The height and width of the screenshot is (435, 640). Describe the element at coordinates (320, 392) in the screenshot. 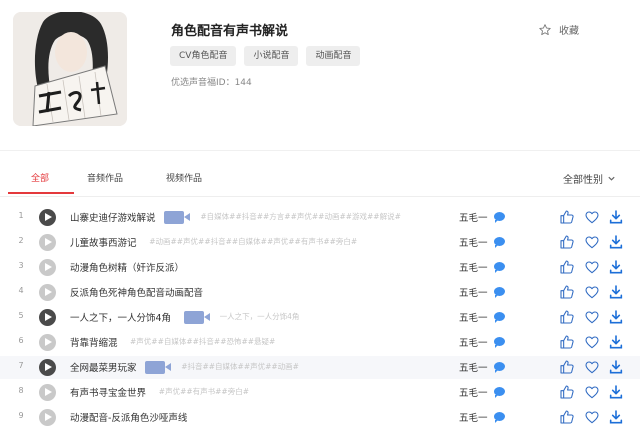

I see `work-row: 8 有声书寻宝金世界 #声优##有声书##旁白# 五毛一` at that location.